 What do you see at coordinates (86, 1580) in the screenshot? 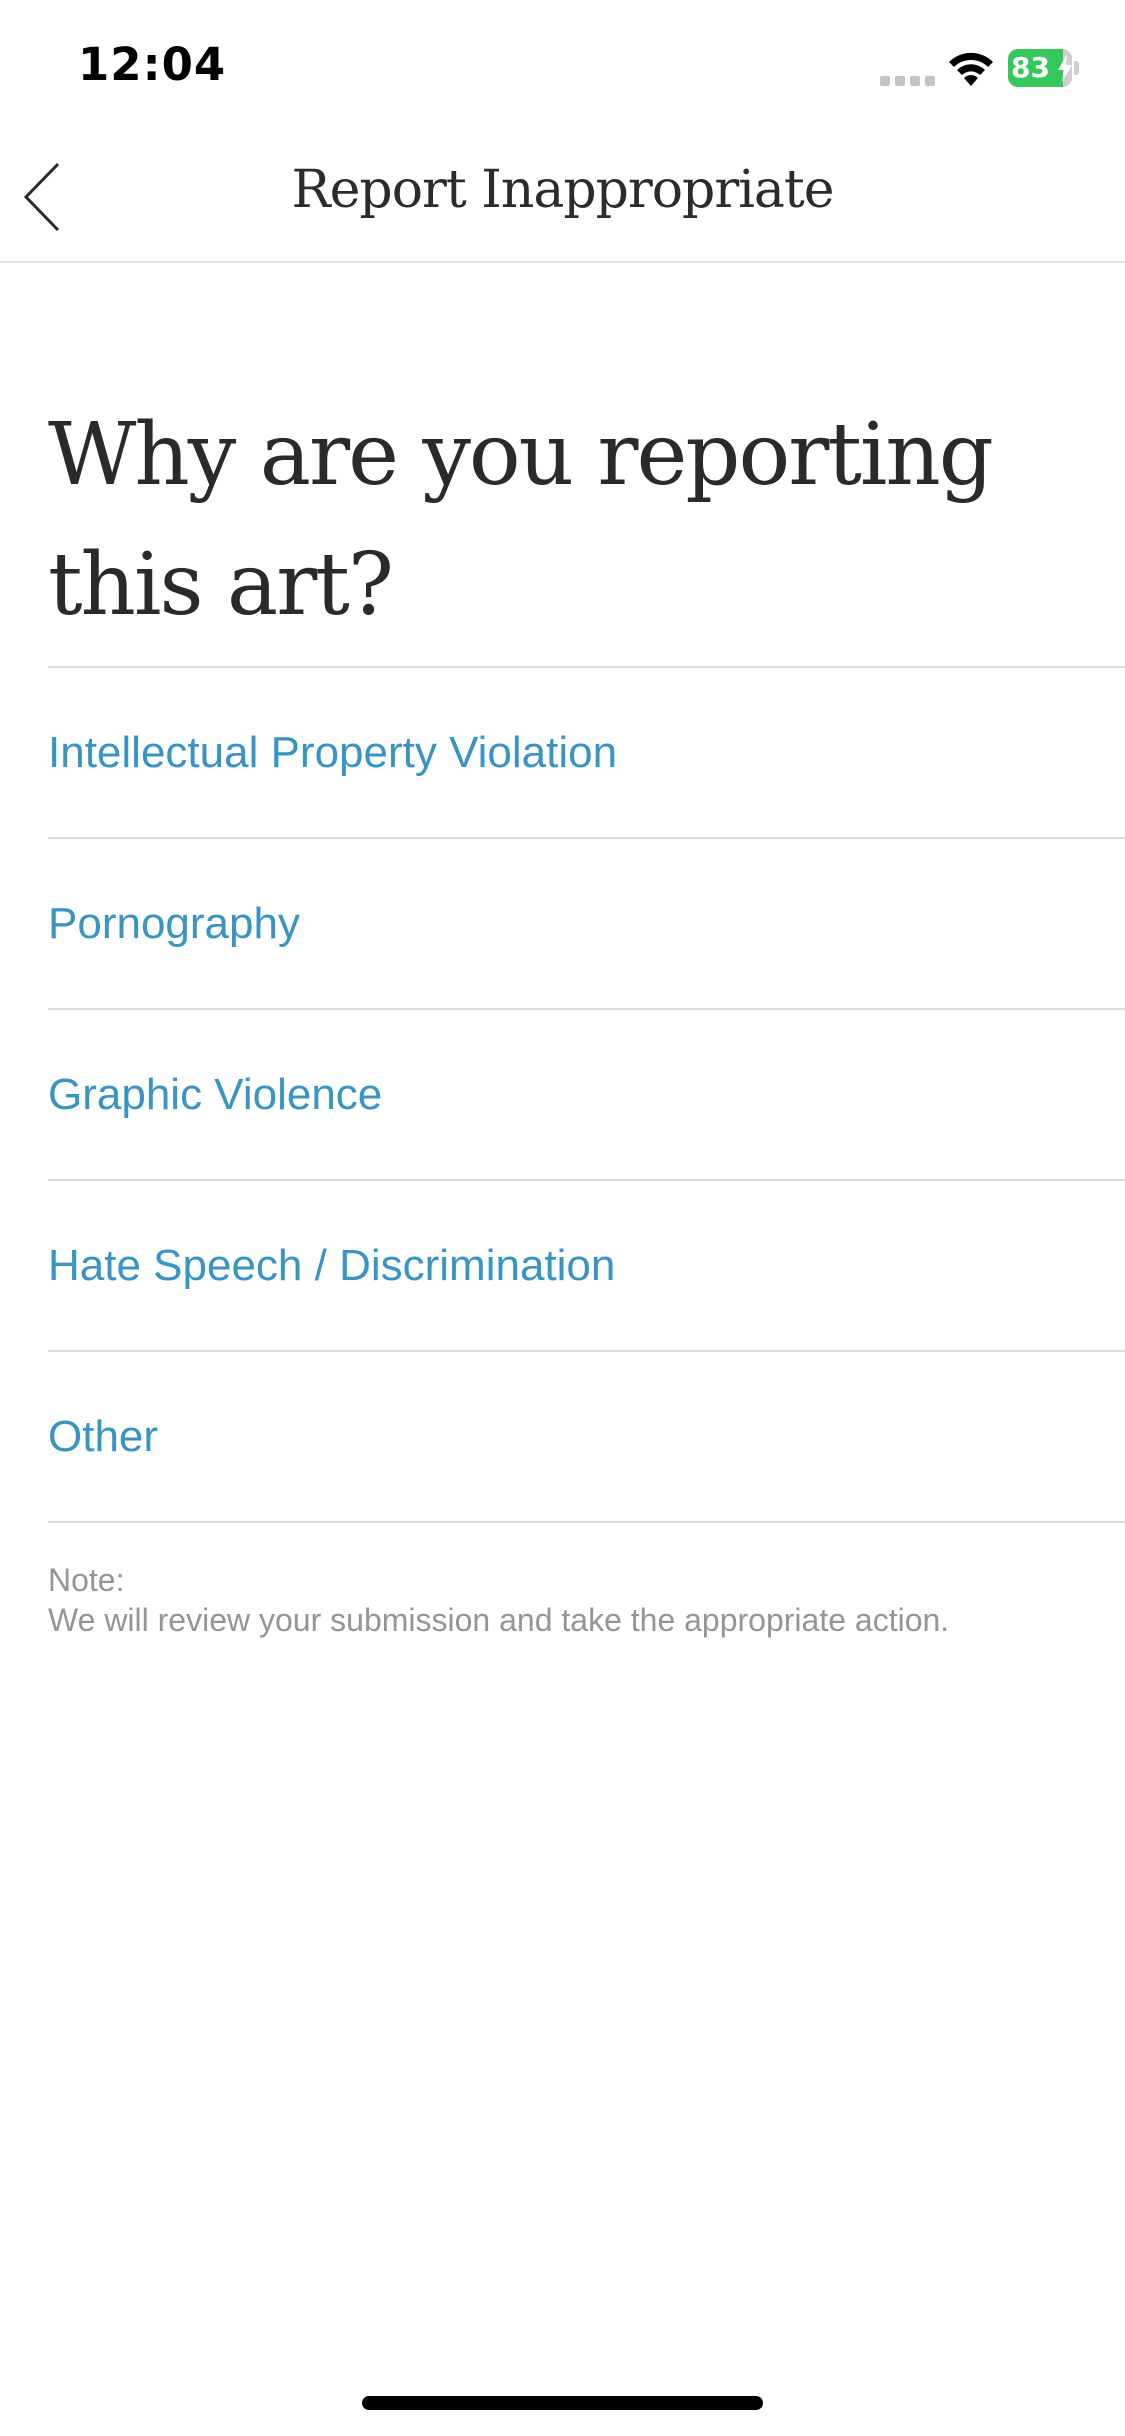
I see `note-title: Note:` at bounding box center [86, 1580].